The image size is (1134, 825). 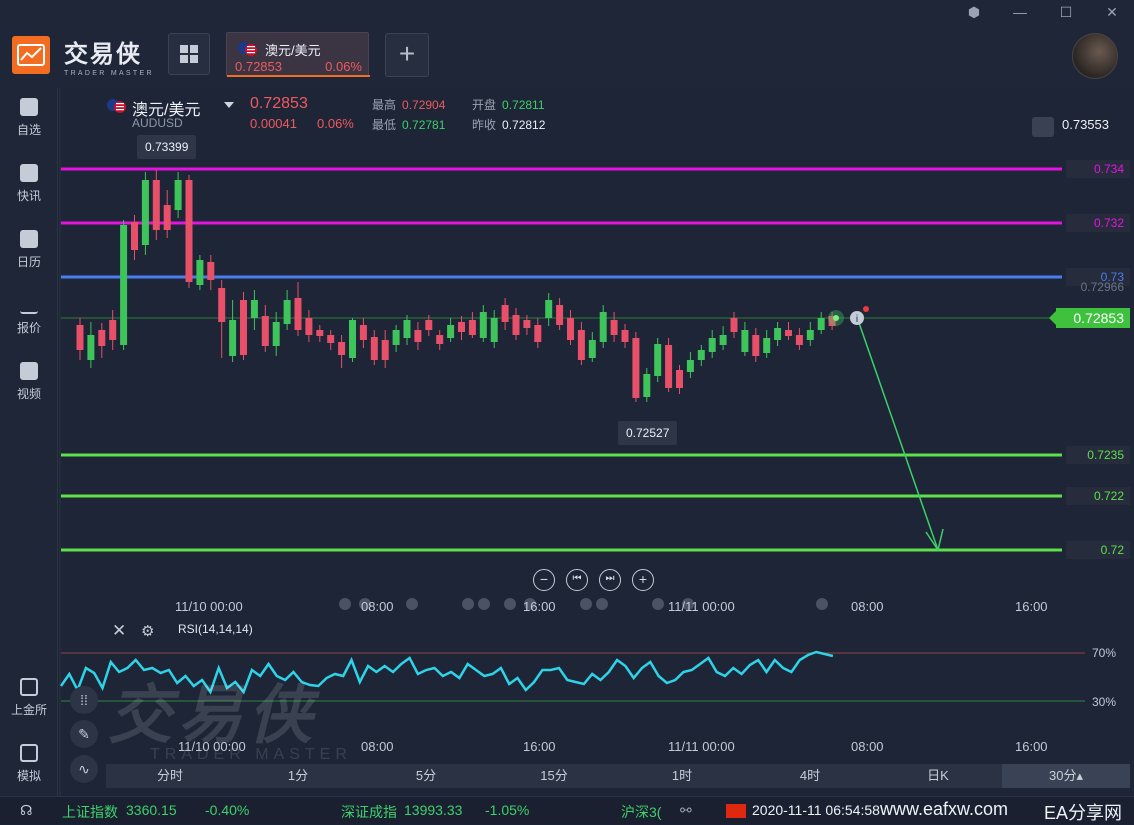 I want to click on level-label-07235: 0.7235, so click(x=1098, y=455).